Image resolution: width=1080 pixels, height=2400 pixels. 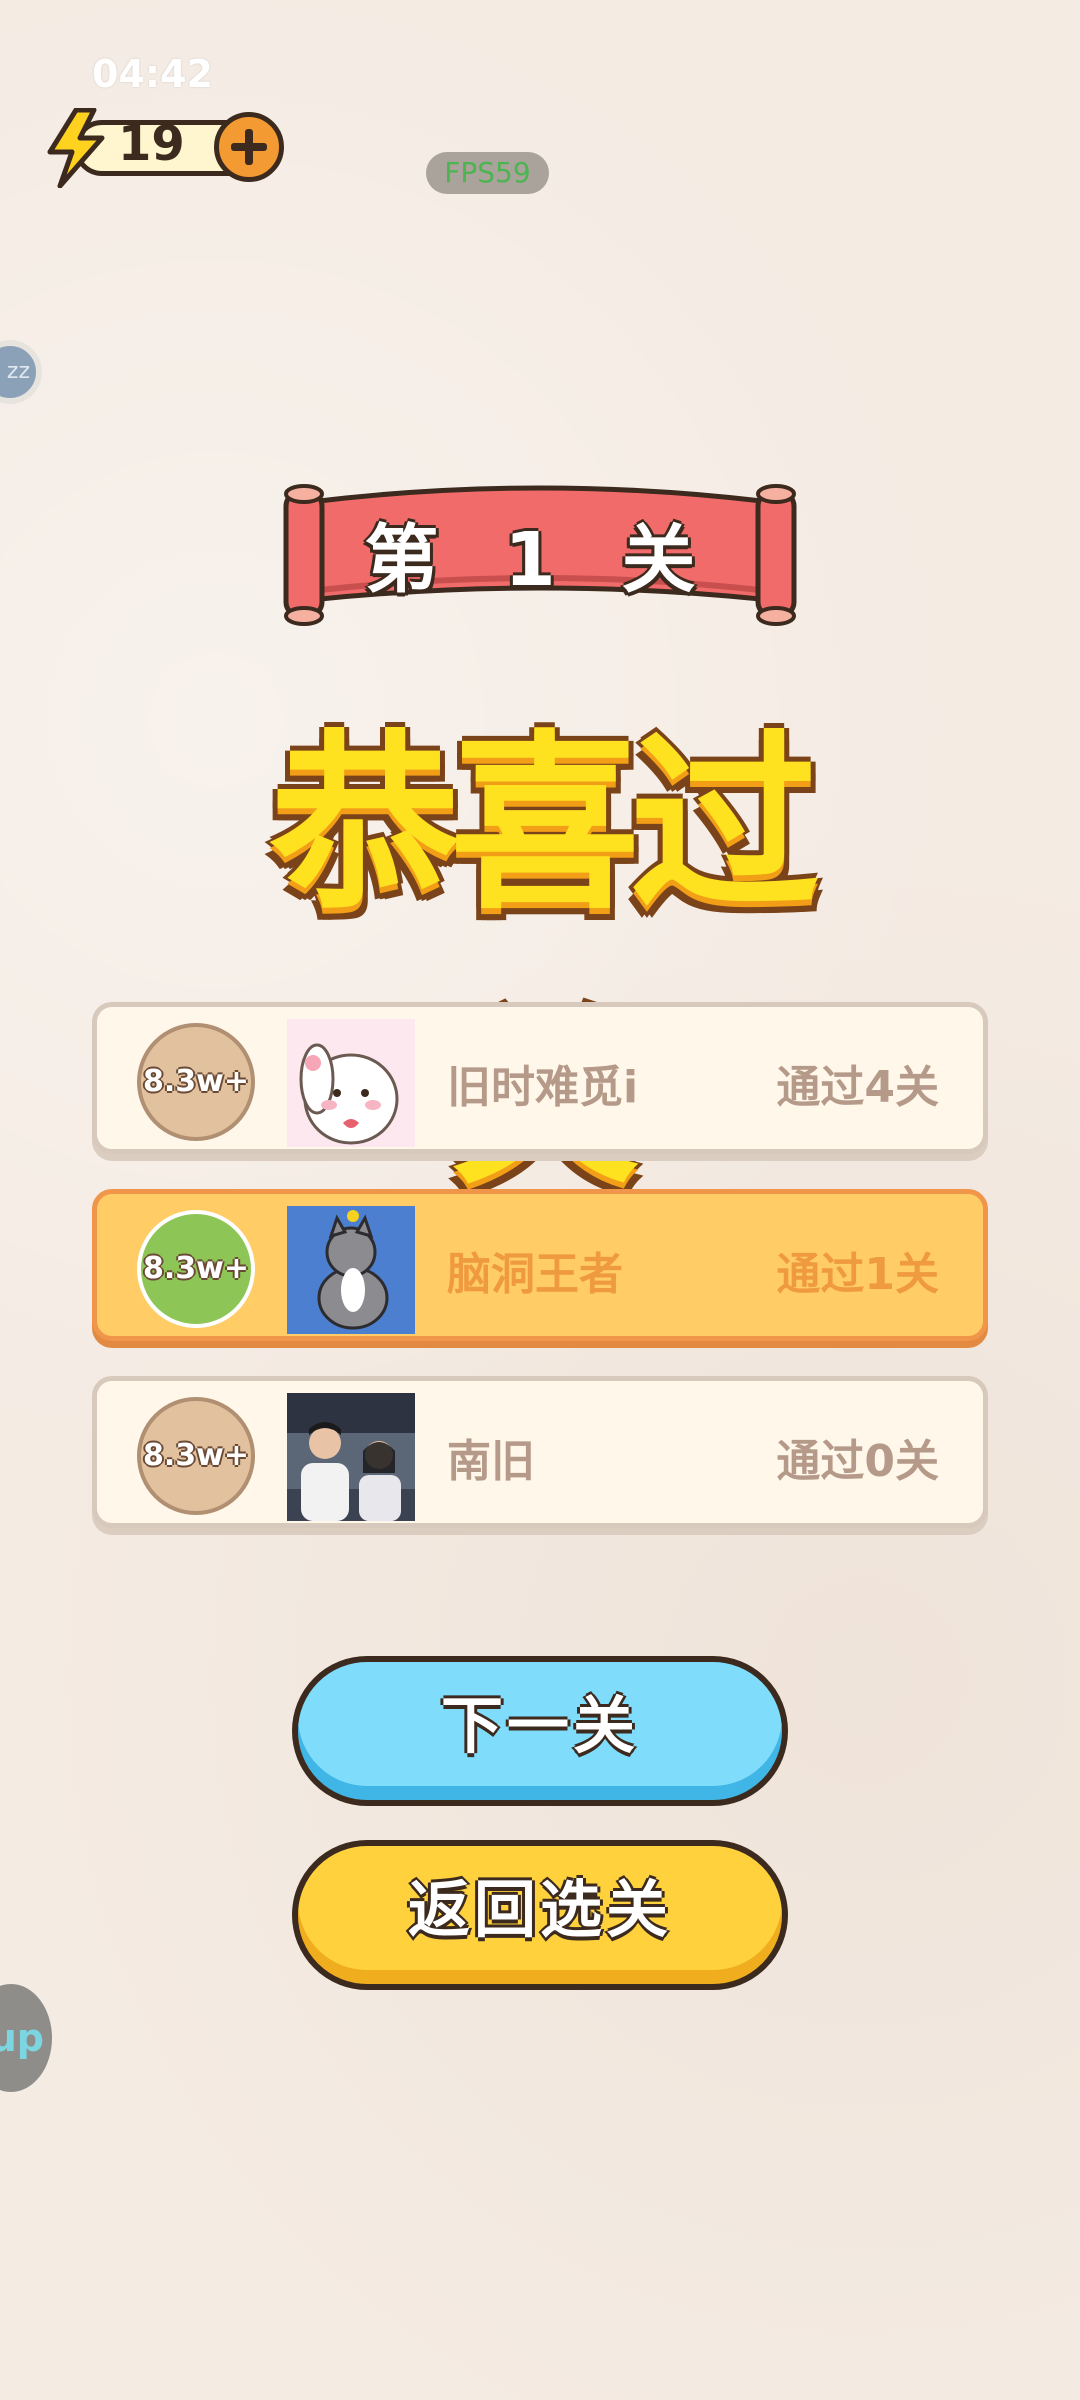 I want to click on energy-counter: 19, so click(x=164, y=148).